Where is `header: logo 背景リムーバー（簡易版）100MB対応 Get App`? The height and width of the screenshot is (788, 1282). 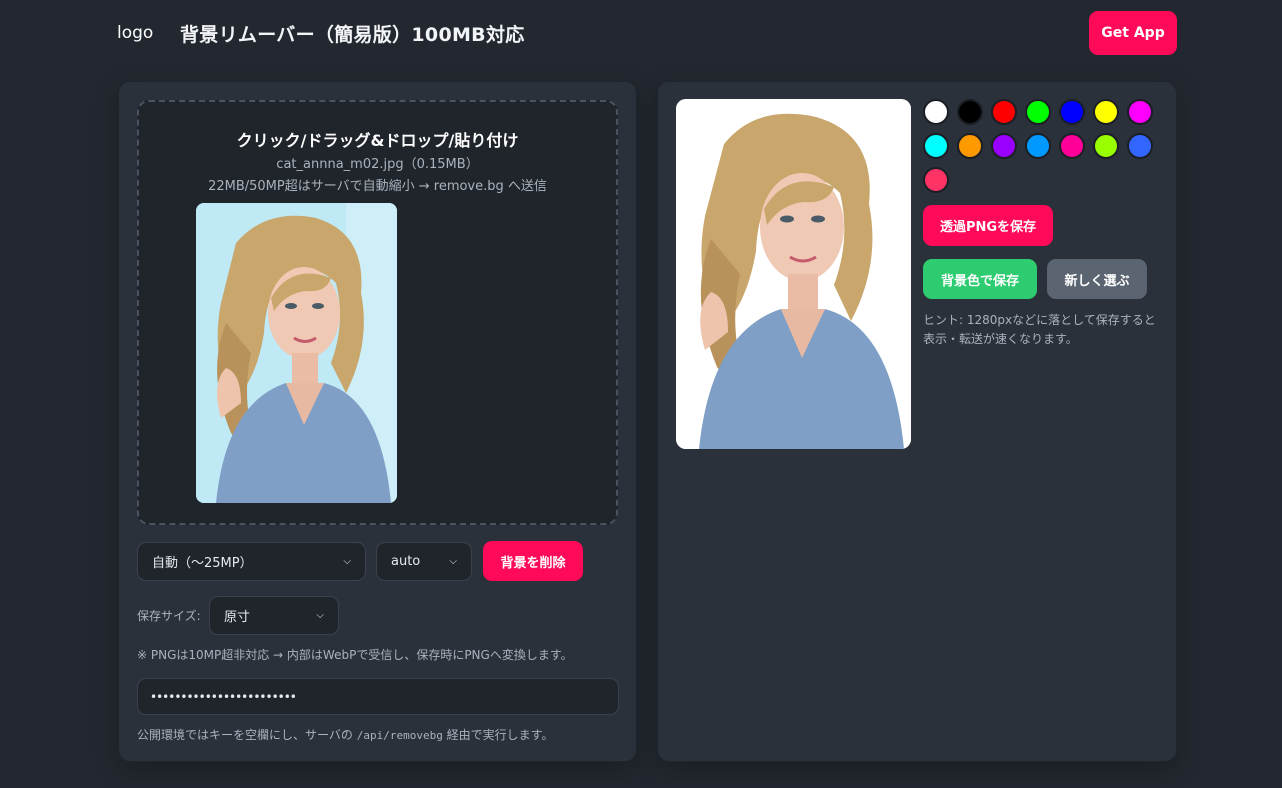
header: logo 背景リムーバー（簡易版）100MB対応 Get App is located at coordinates (647, 33).